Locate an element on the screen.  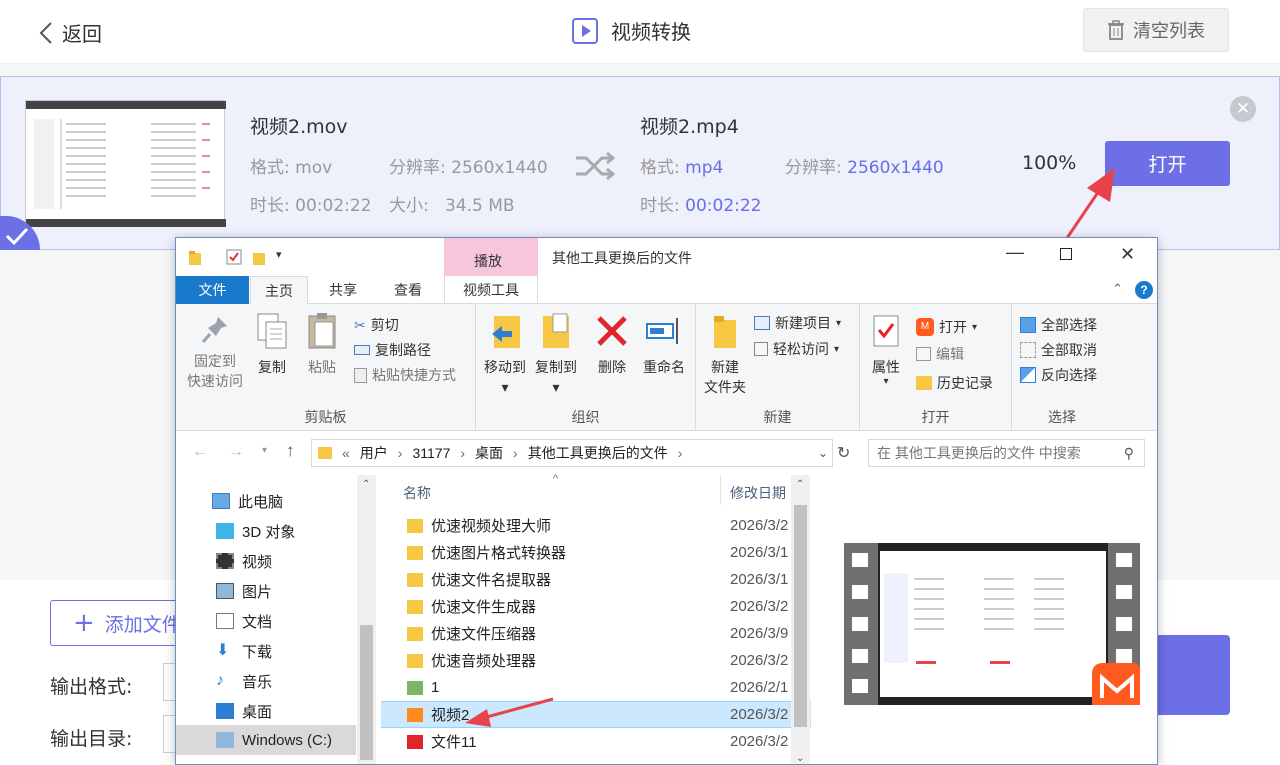
pin-quick-access-button: 固定到 快速访问 is located at coordinates (215, 352).